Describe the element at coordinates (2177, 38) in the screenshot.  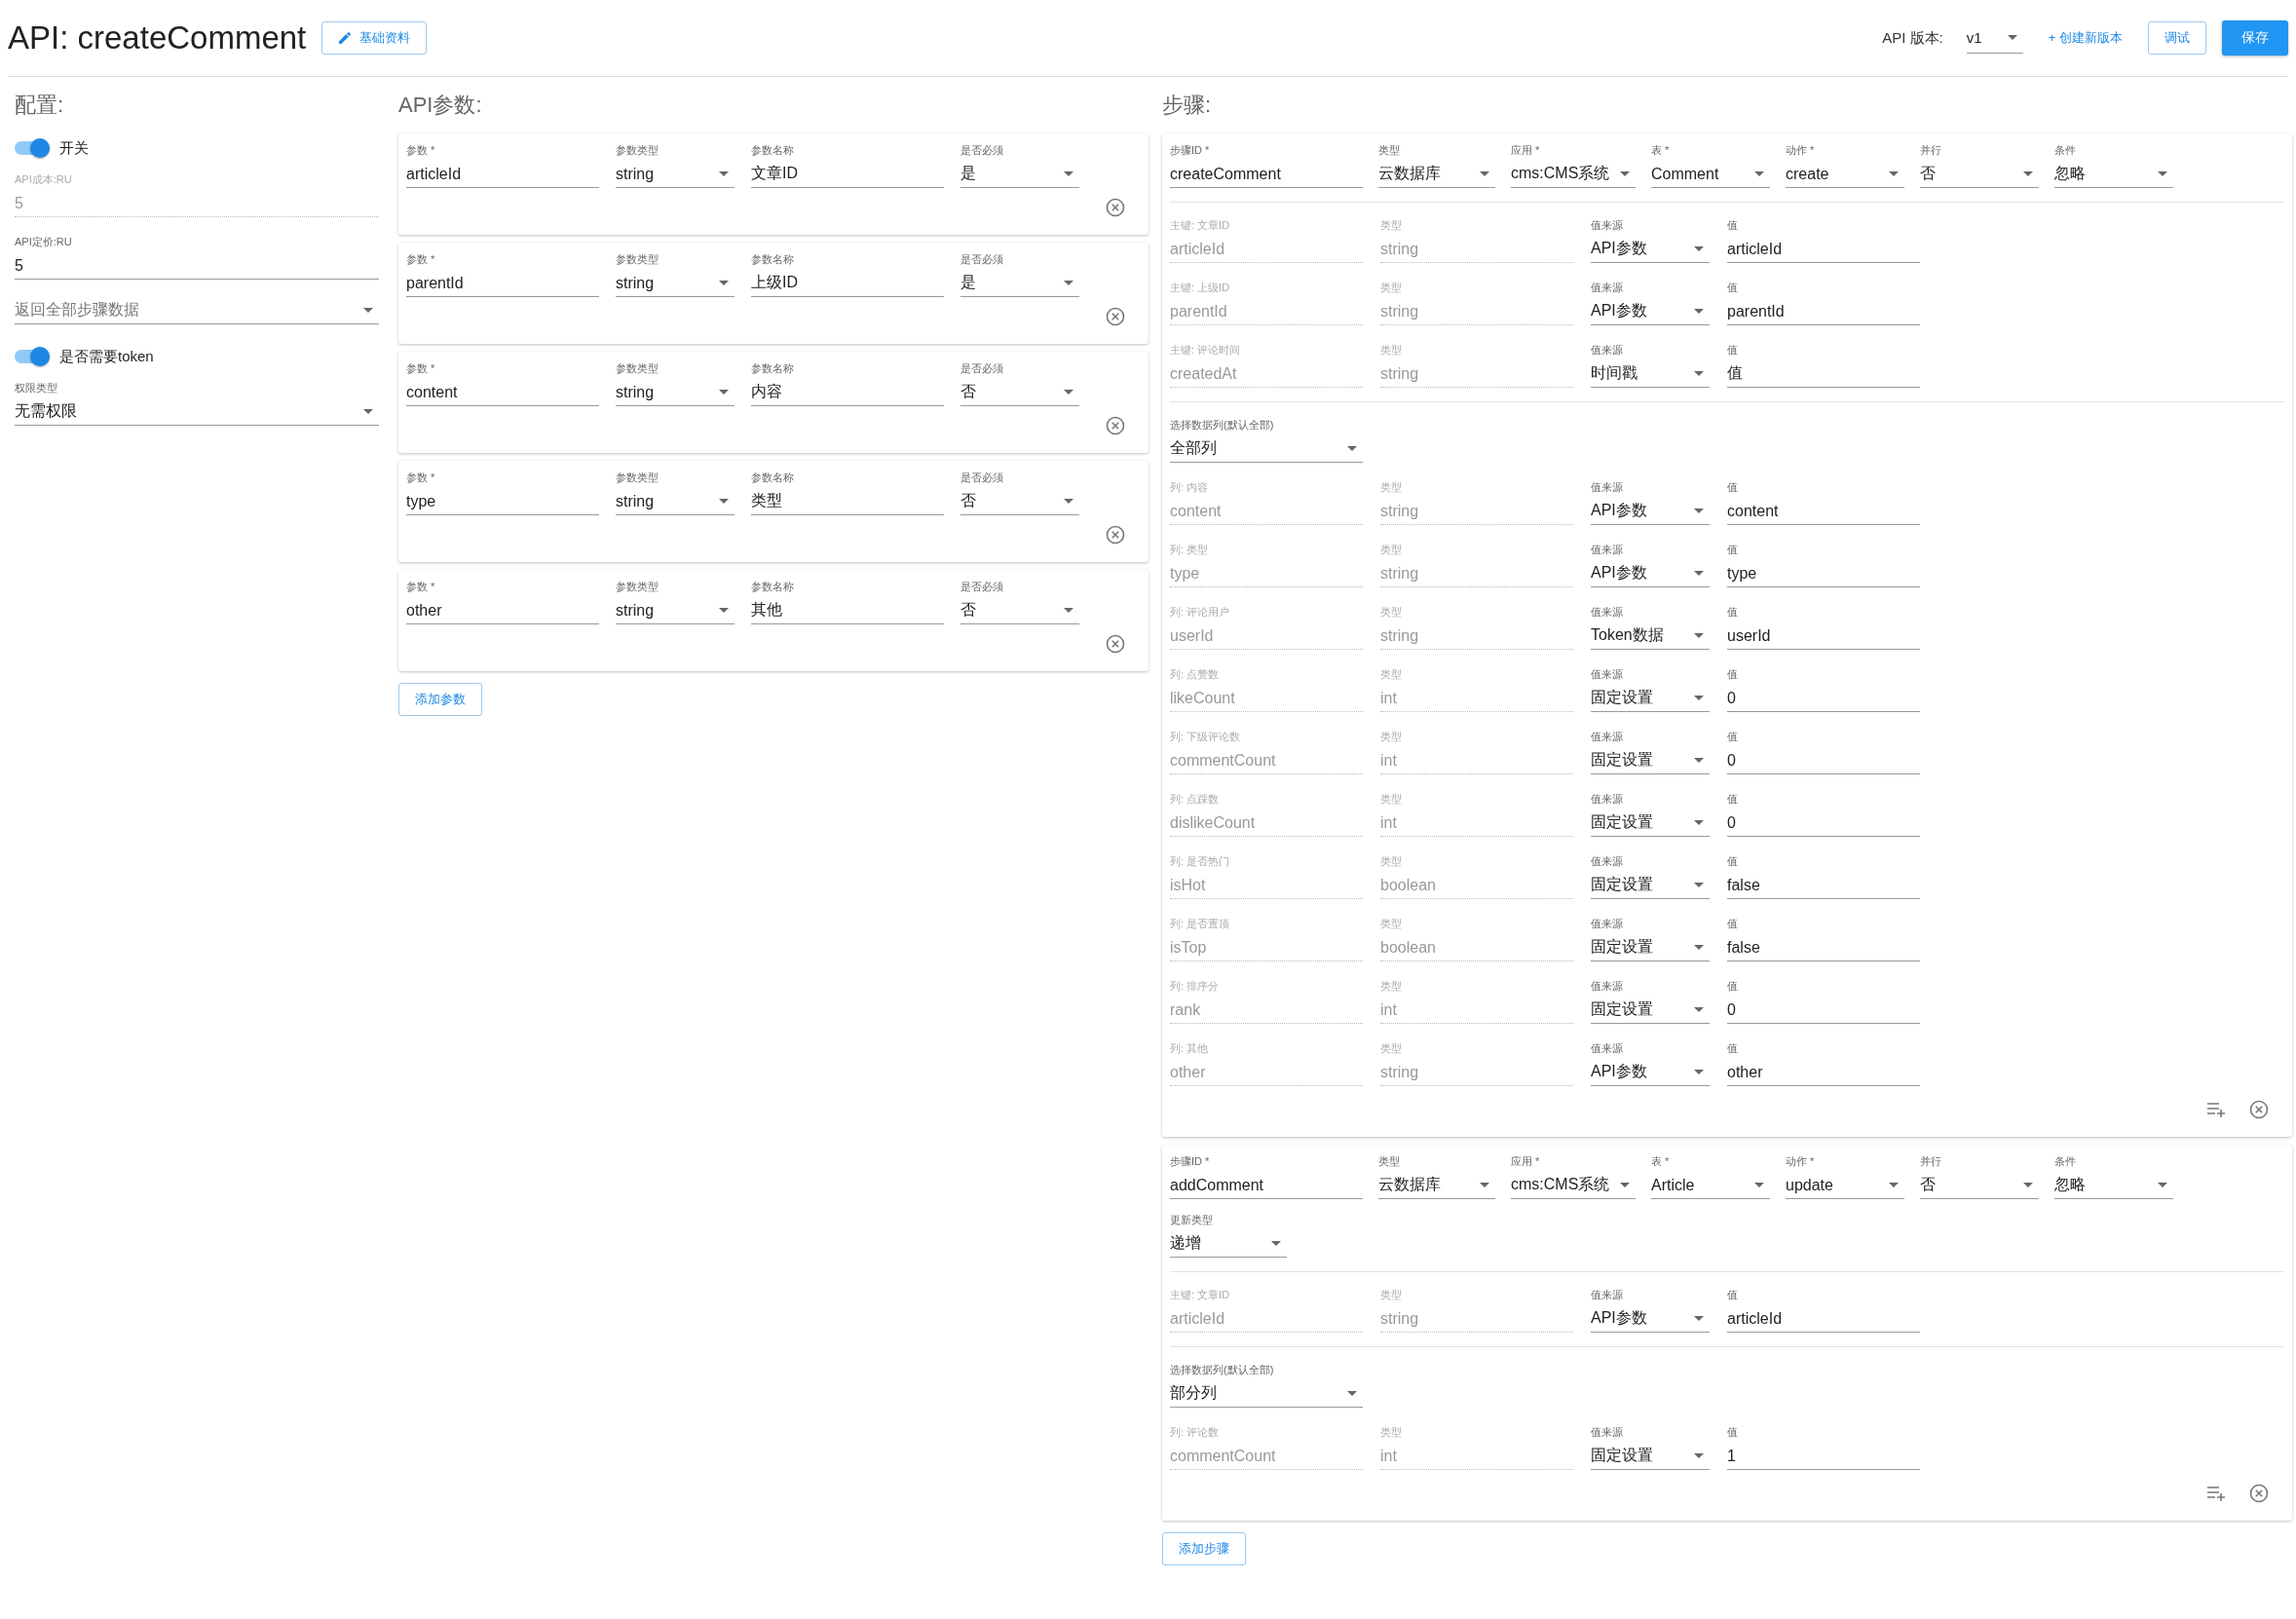
I see `debug-button: 调试` at that location.